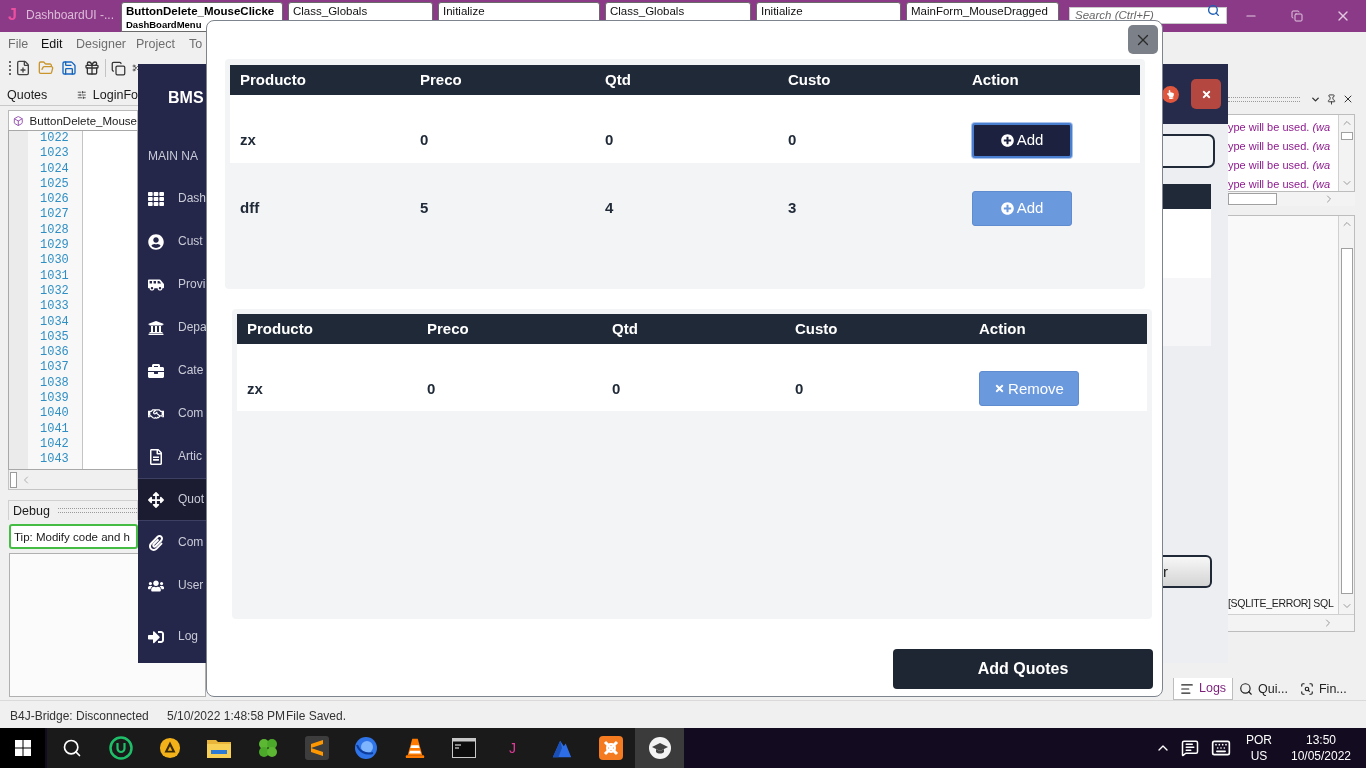 The height and width of the screenshot is (768, 1366). Describe the element at coordinates (169, 748) in the screenshot. I see `triangle-logo-icon` at that location.